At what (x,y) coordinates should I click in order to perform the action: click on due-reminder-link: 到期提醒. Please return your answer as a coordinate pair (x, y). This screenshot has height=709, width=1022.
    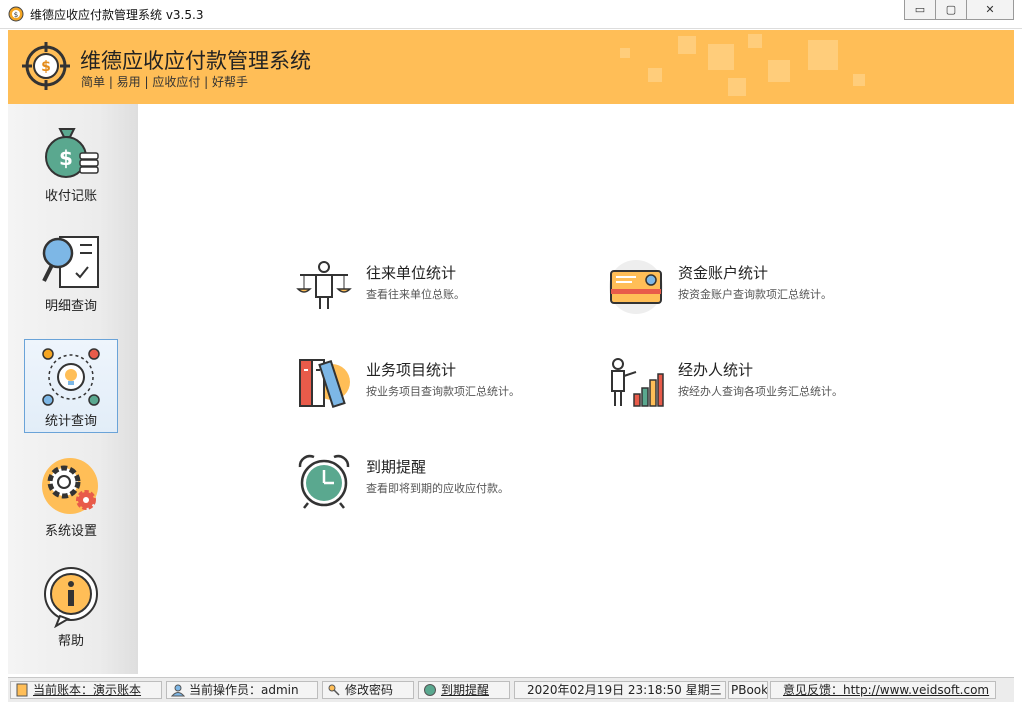
    Looking at the image, I should click on (464, 690).